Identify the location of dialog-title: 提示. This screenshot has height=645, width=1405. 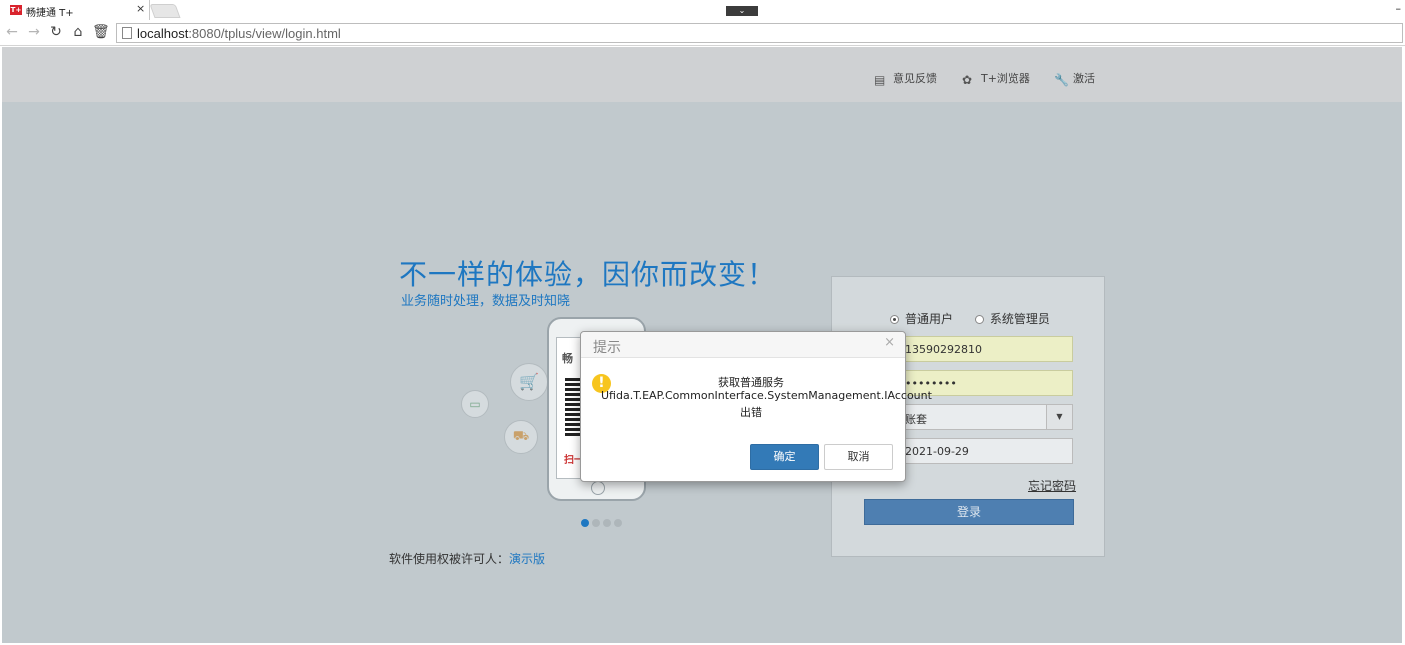
(607, 348).